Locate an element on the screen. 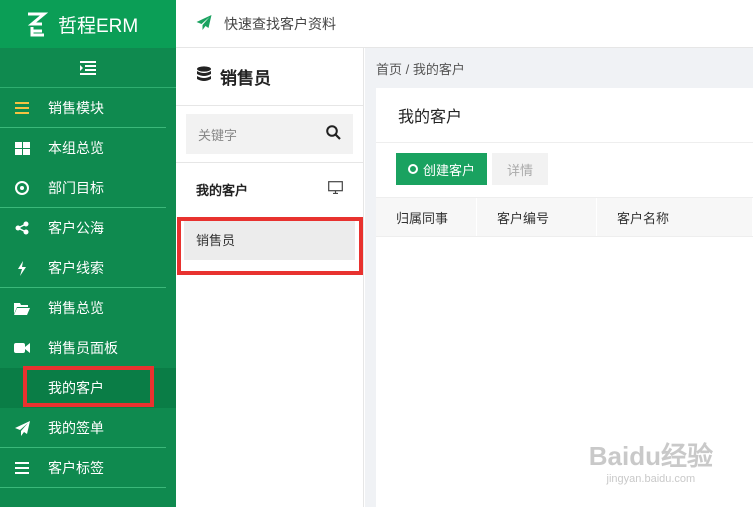  grid-icon is located at coordinates (22, 148).